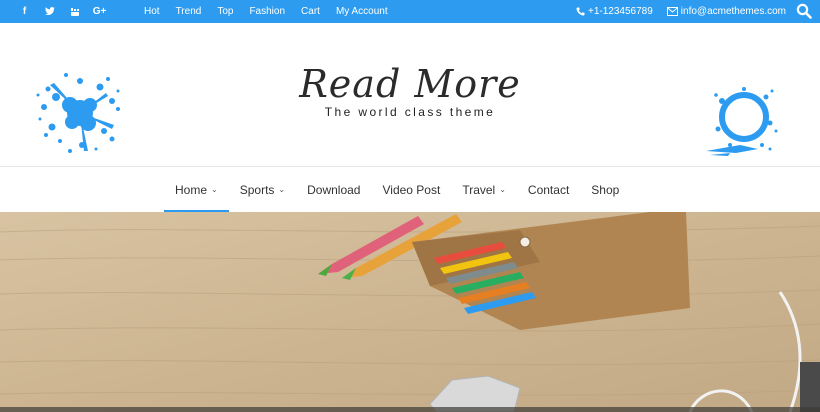 This screenshot has width=820, height=412. I want to click on site-tagline: The world class theme, so click(410, 112).